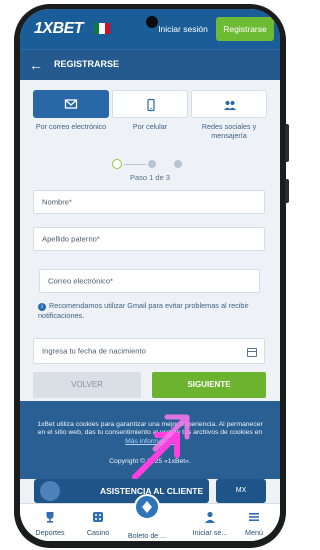  Describe the element at coordinates (87, 64) in the screenshot. I see `page-title: REGISTRARSE` at that location.